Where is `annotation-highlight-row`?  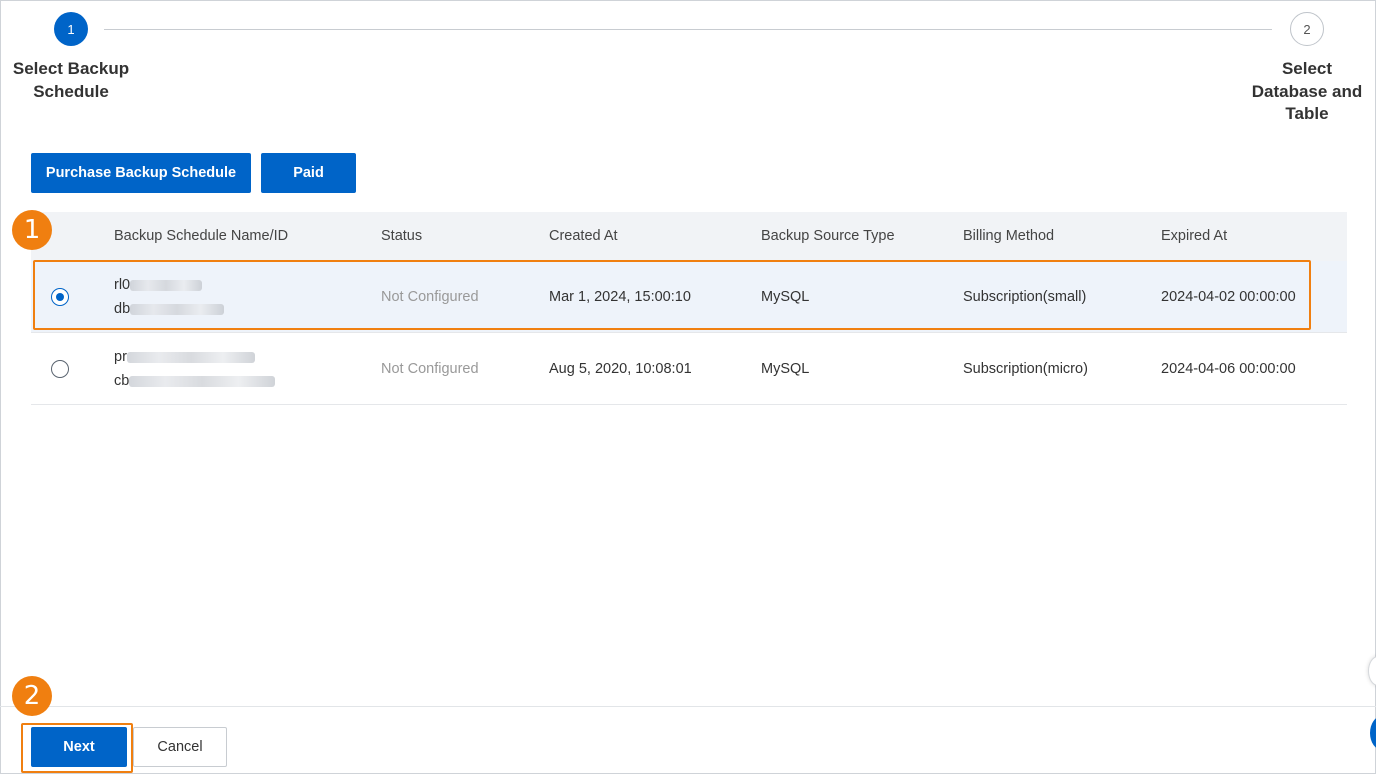
annotation-highlight-row is located at coordinates (672, 295).